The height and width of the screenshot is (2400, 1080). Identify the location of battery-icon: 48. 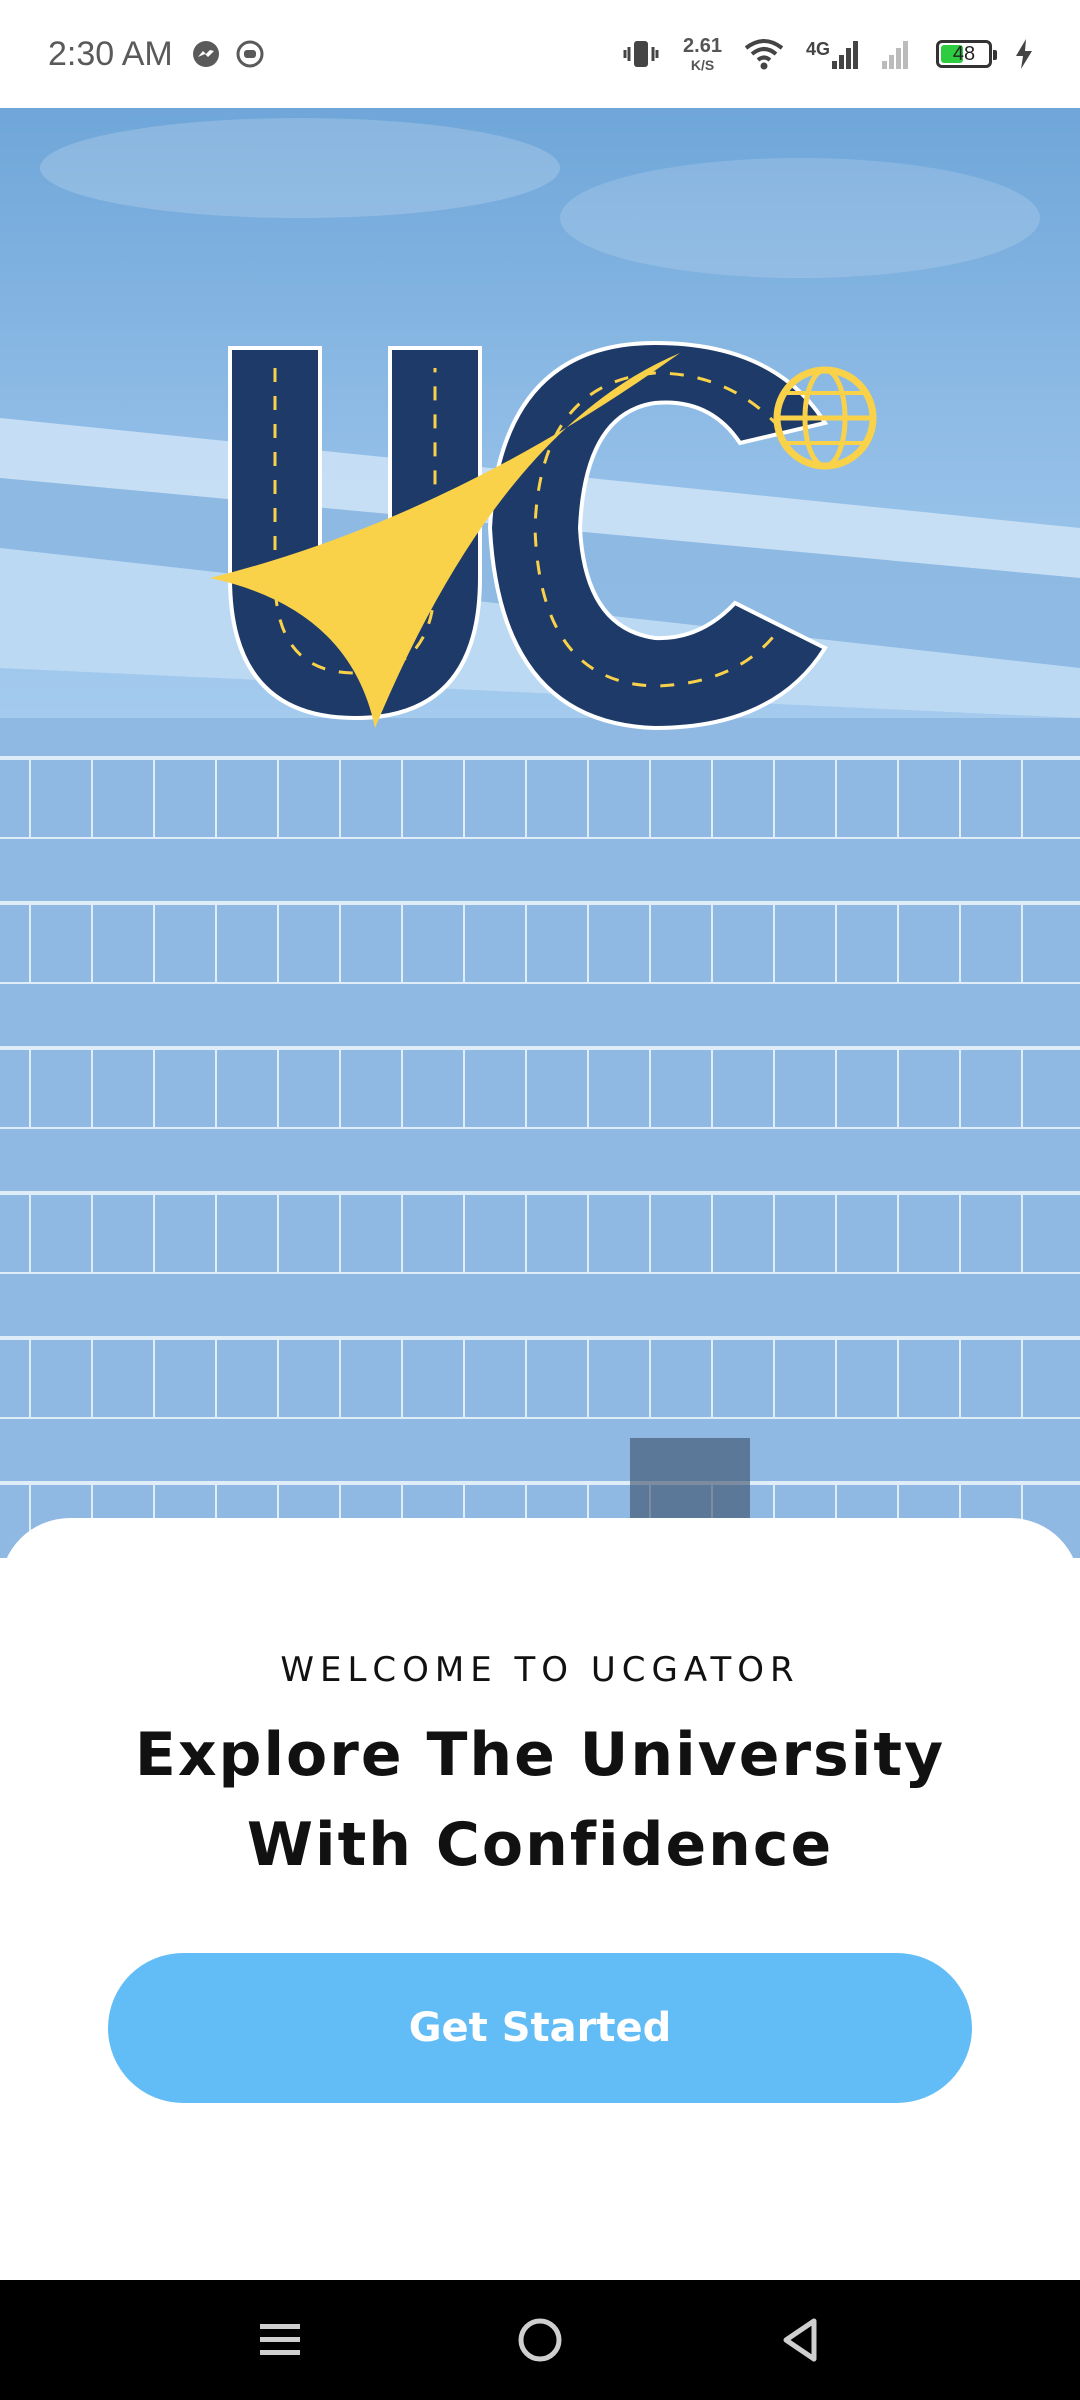
(966, 54).